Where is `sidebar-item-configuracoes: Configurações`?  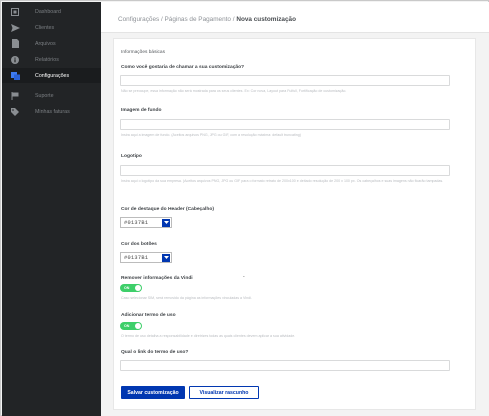
sidebar-item-configuracoes: Configurações is located at coordinates (51, 75).